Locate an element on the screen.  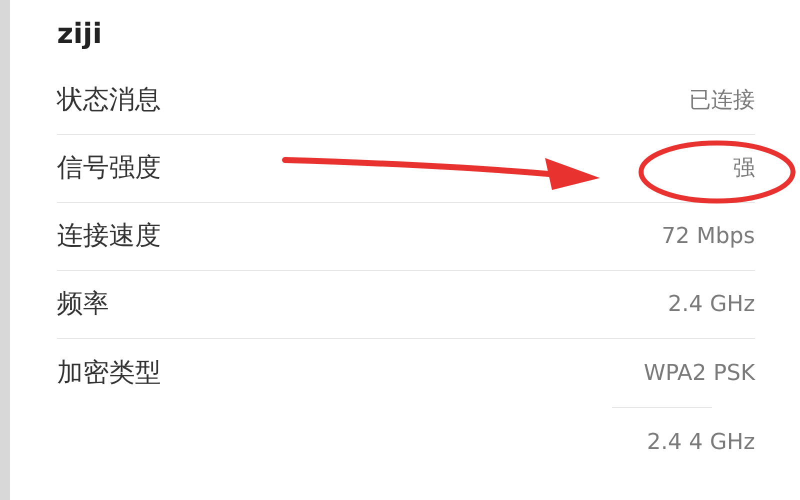
detail-label: 状态消息 is located at coordinates (109, 100).